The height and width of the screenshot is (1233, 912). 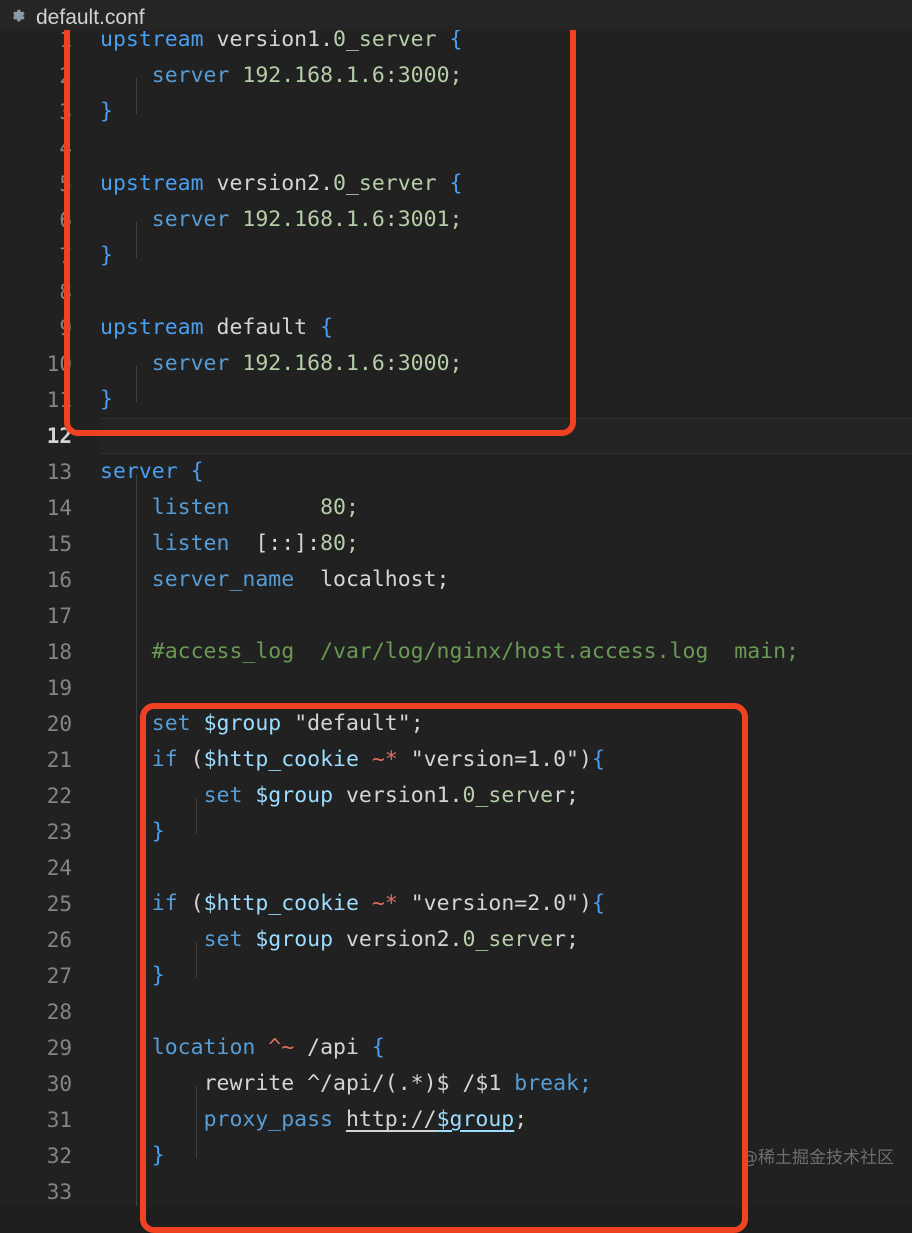 I want to click on line-content: location ^~ /api {, so click(x=268, y=1047).